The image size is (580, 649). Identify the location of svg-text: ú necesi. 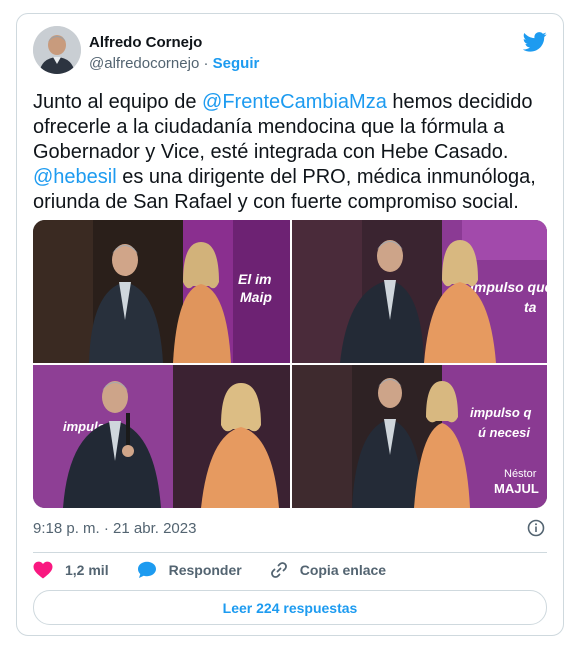
(504, 432).